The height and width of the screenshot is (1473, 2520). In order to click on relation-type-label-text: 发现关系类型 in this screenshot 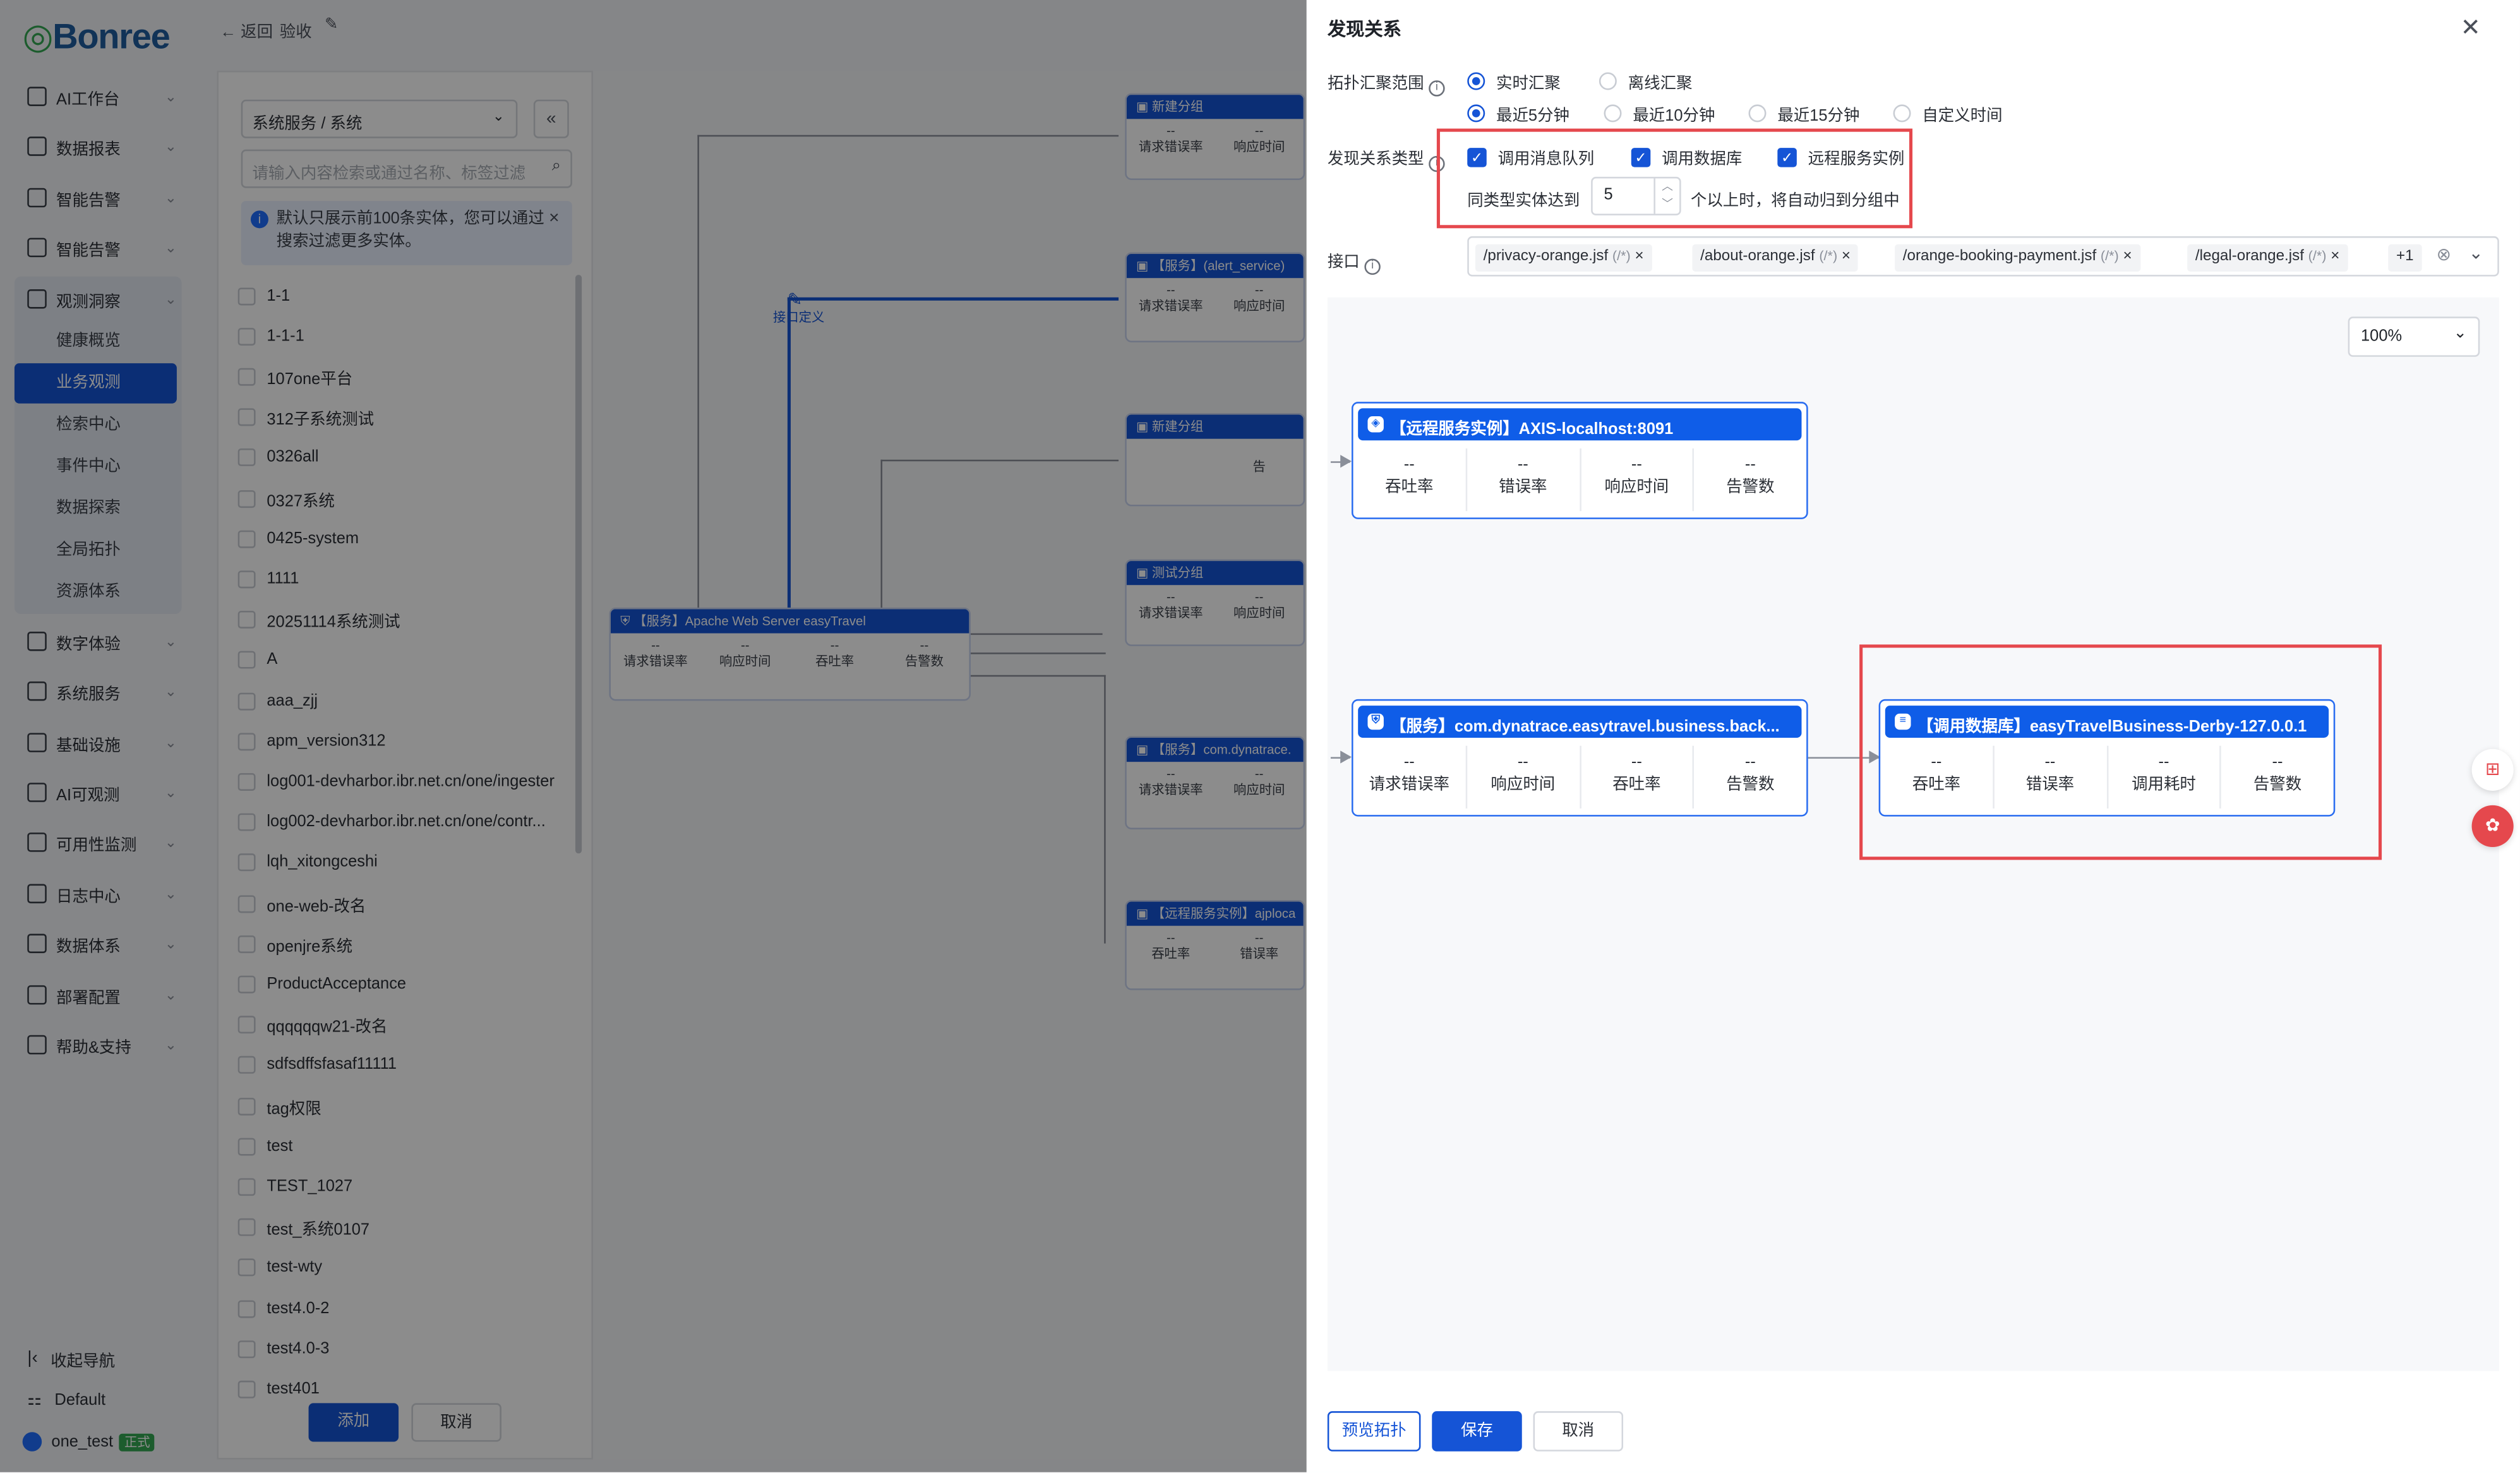, I will do `click(1375, 160)`.